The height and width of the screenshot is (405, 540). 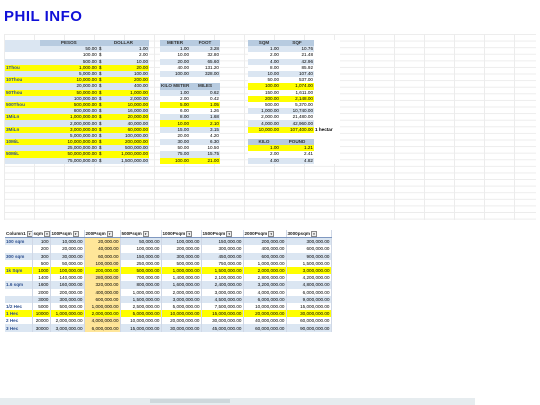 What do you see at coordinates (102, 234) in the screenshot?
I see `column-header: 200Psqm ▾` at bounding box center [102, 234].